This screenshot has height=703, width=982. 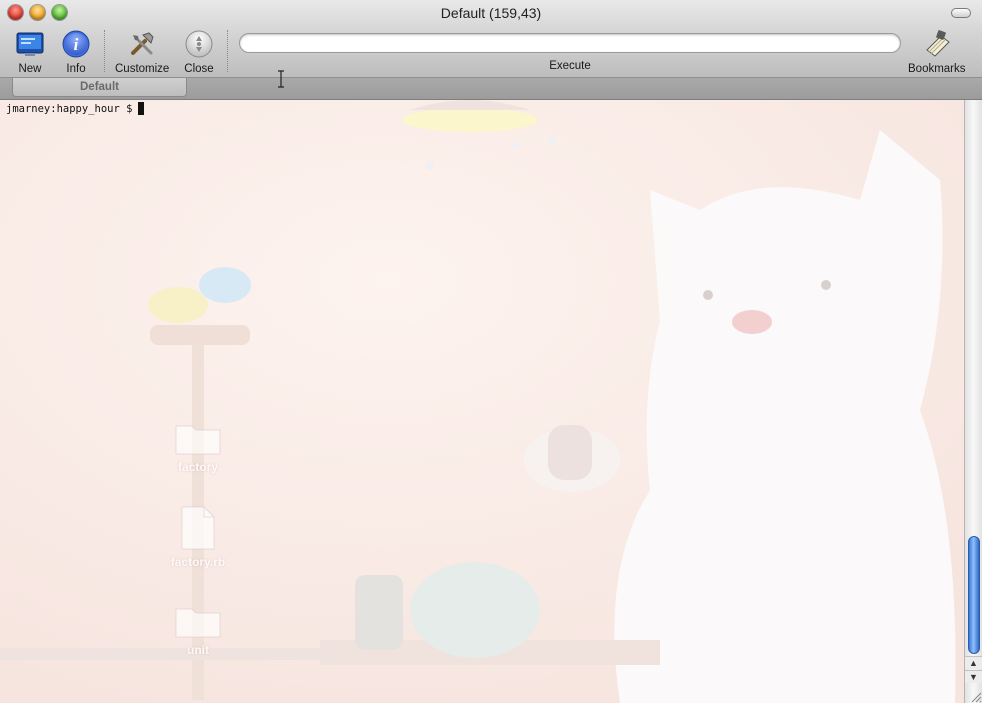 I want to click on toolbar-toggle-button, so click(x=961, y=13).